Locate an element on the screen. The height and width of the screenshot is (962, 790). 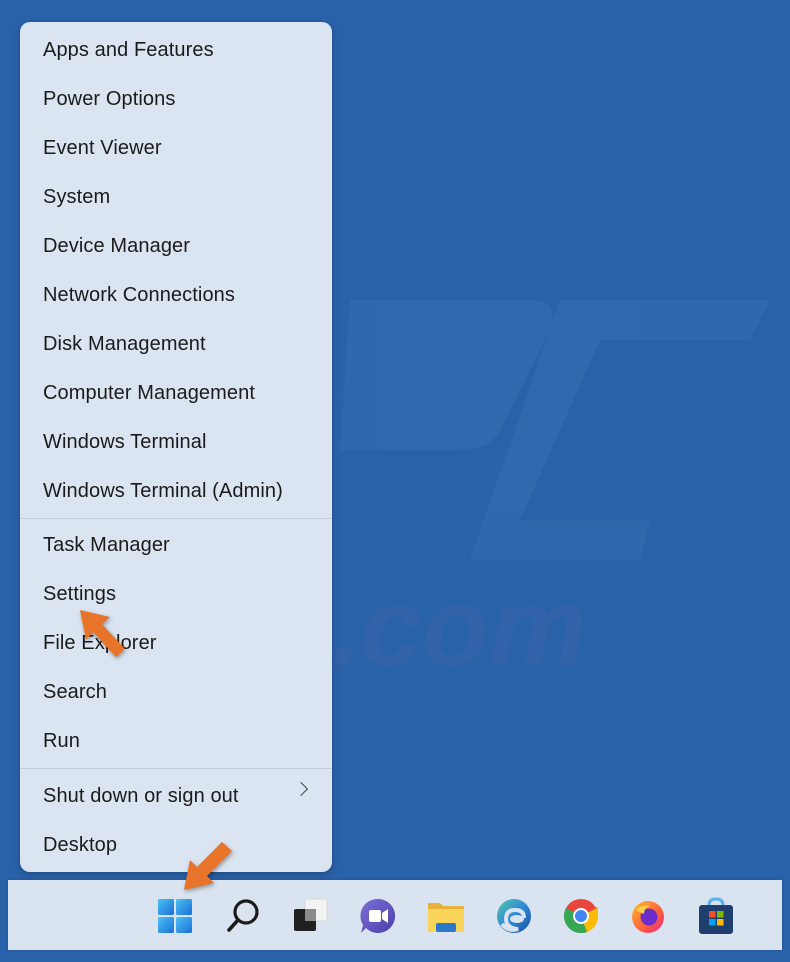
taskbar is located at coordinates (395, 915).